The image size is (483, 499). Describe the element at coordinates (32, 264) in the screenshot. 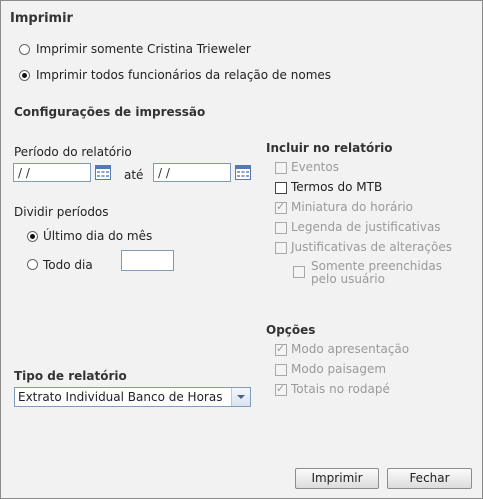

I see `every-day-radio` at that location.